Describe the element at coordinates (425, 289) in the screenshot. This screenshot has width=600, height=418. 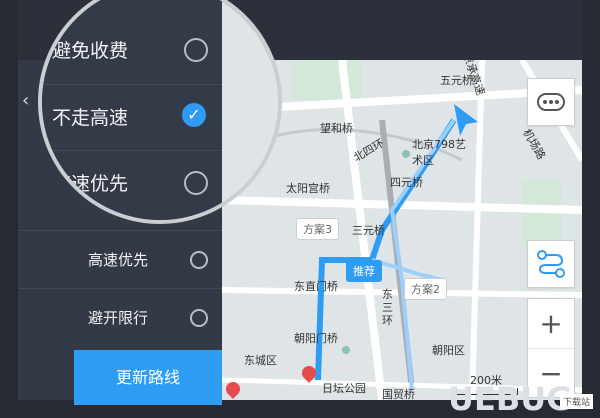
I see `route-tag-plan2: 方案2` at that location.